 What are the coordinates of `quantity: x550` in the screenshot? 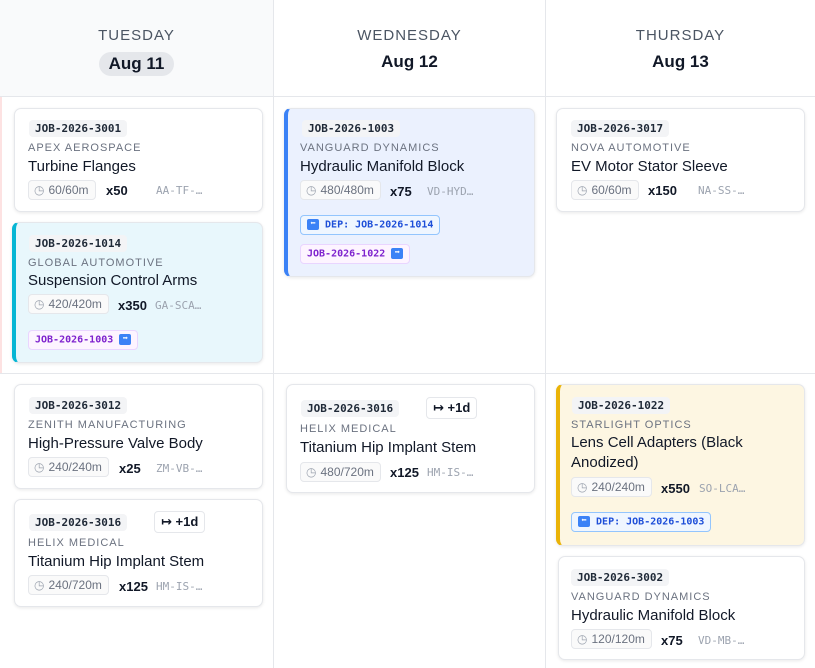 It's located at (675, 488).